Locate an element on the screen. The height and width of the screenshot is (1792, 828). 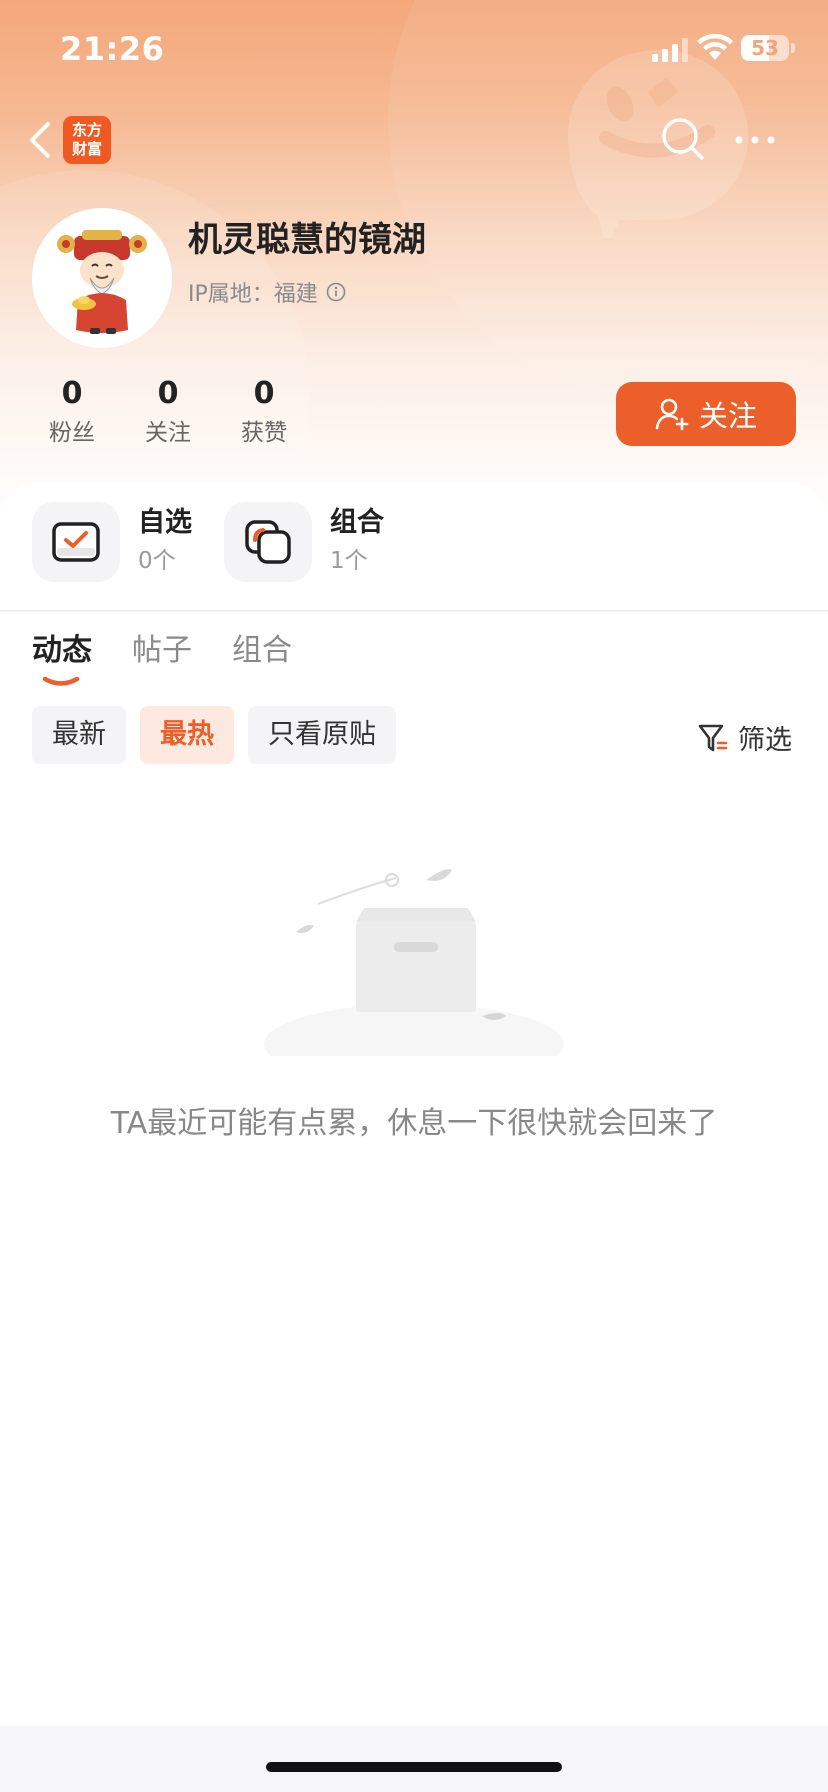
ip-location-row: IP属地：福建 is located at coordinates (267, 292).